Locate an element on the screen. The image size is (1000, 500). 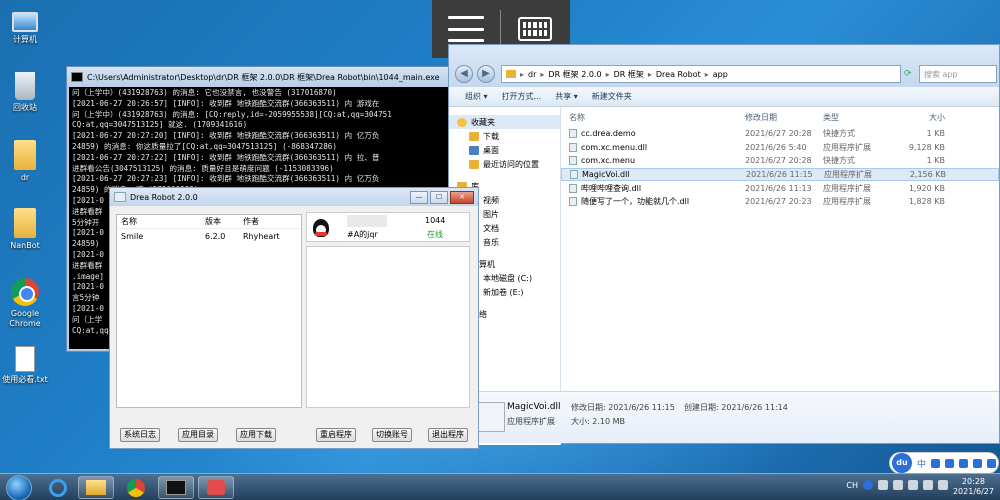
baidu-ime-icon: du is located at coordinates (902, 463).